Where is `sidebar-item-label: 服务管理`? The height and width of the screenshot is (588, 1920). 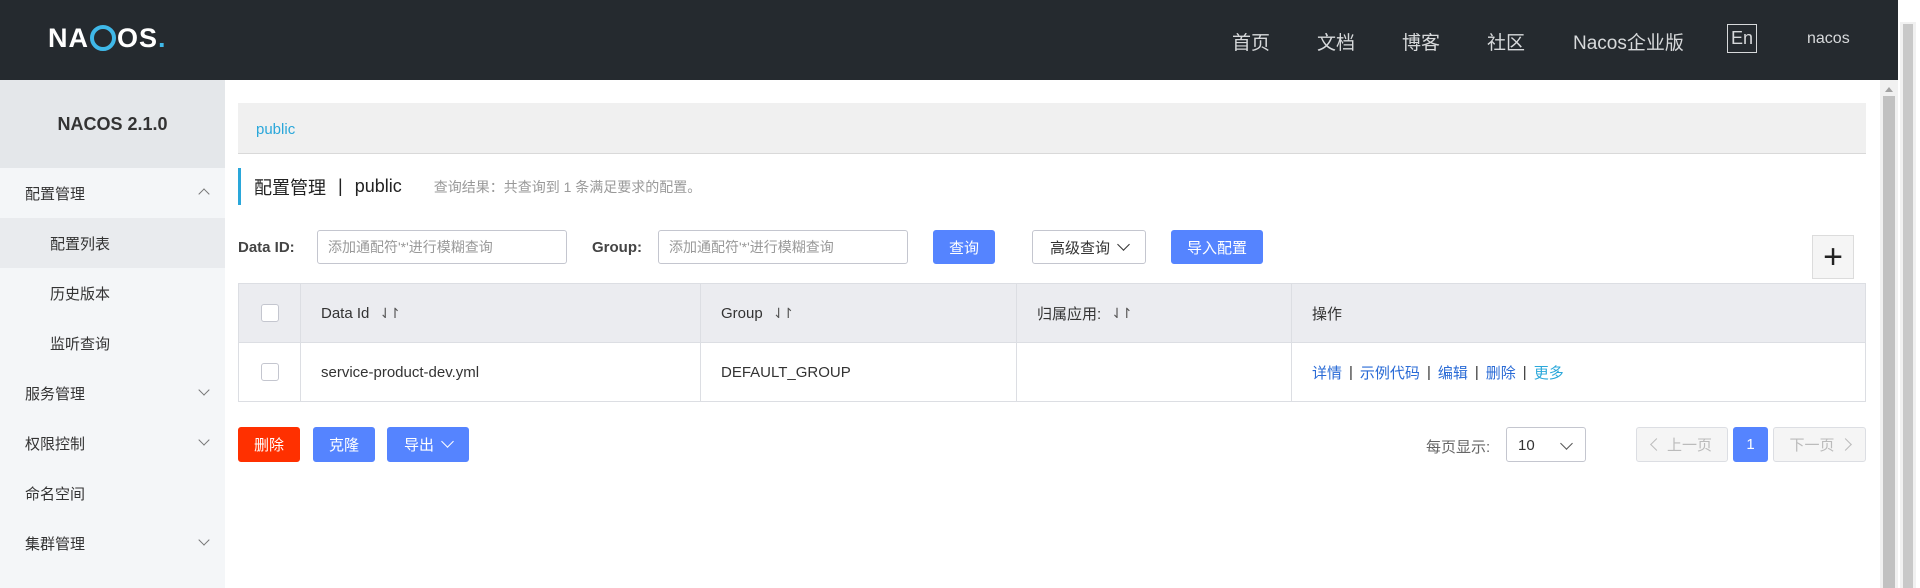
sidebar-item-label: 服务管理 is located at coordinates (55, 394).